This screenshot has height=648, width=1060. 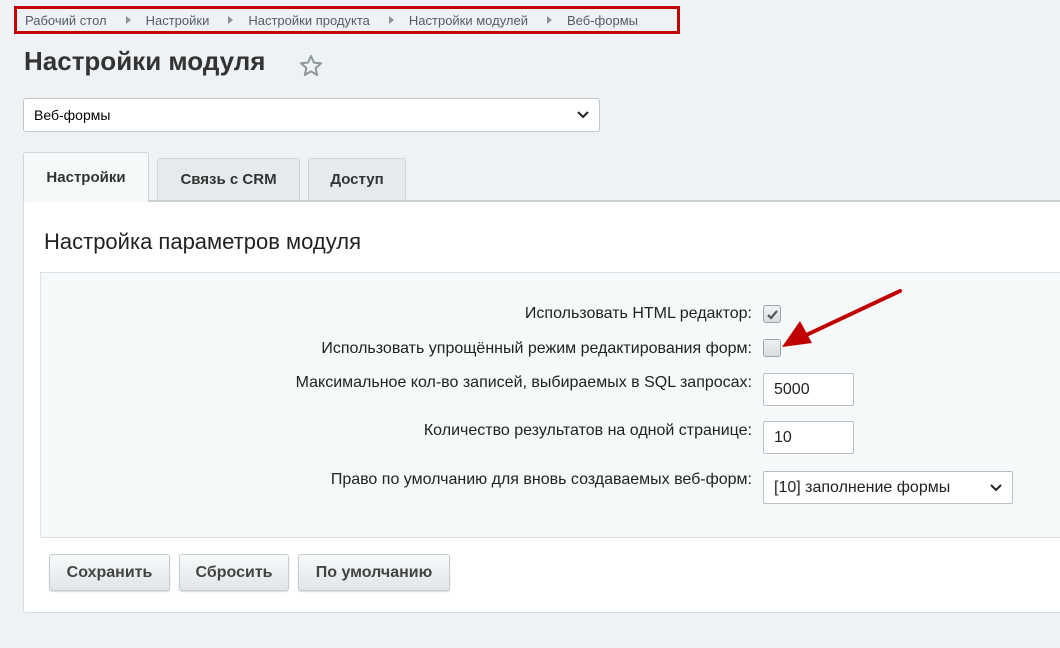 I want to click on star-icon, so click(x=311, y=66).